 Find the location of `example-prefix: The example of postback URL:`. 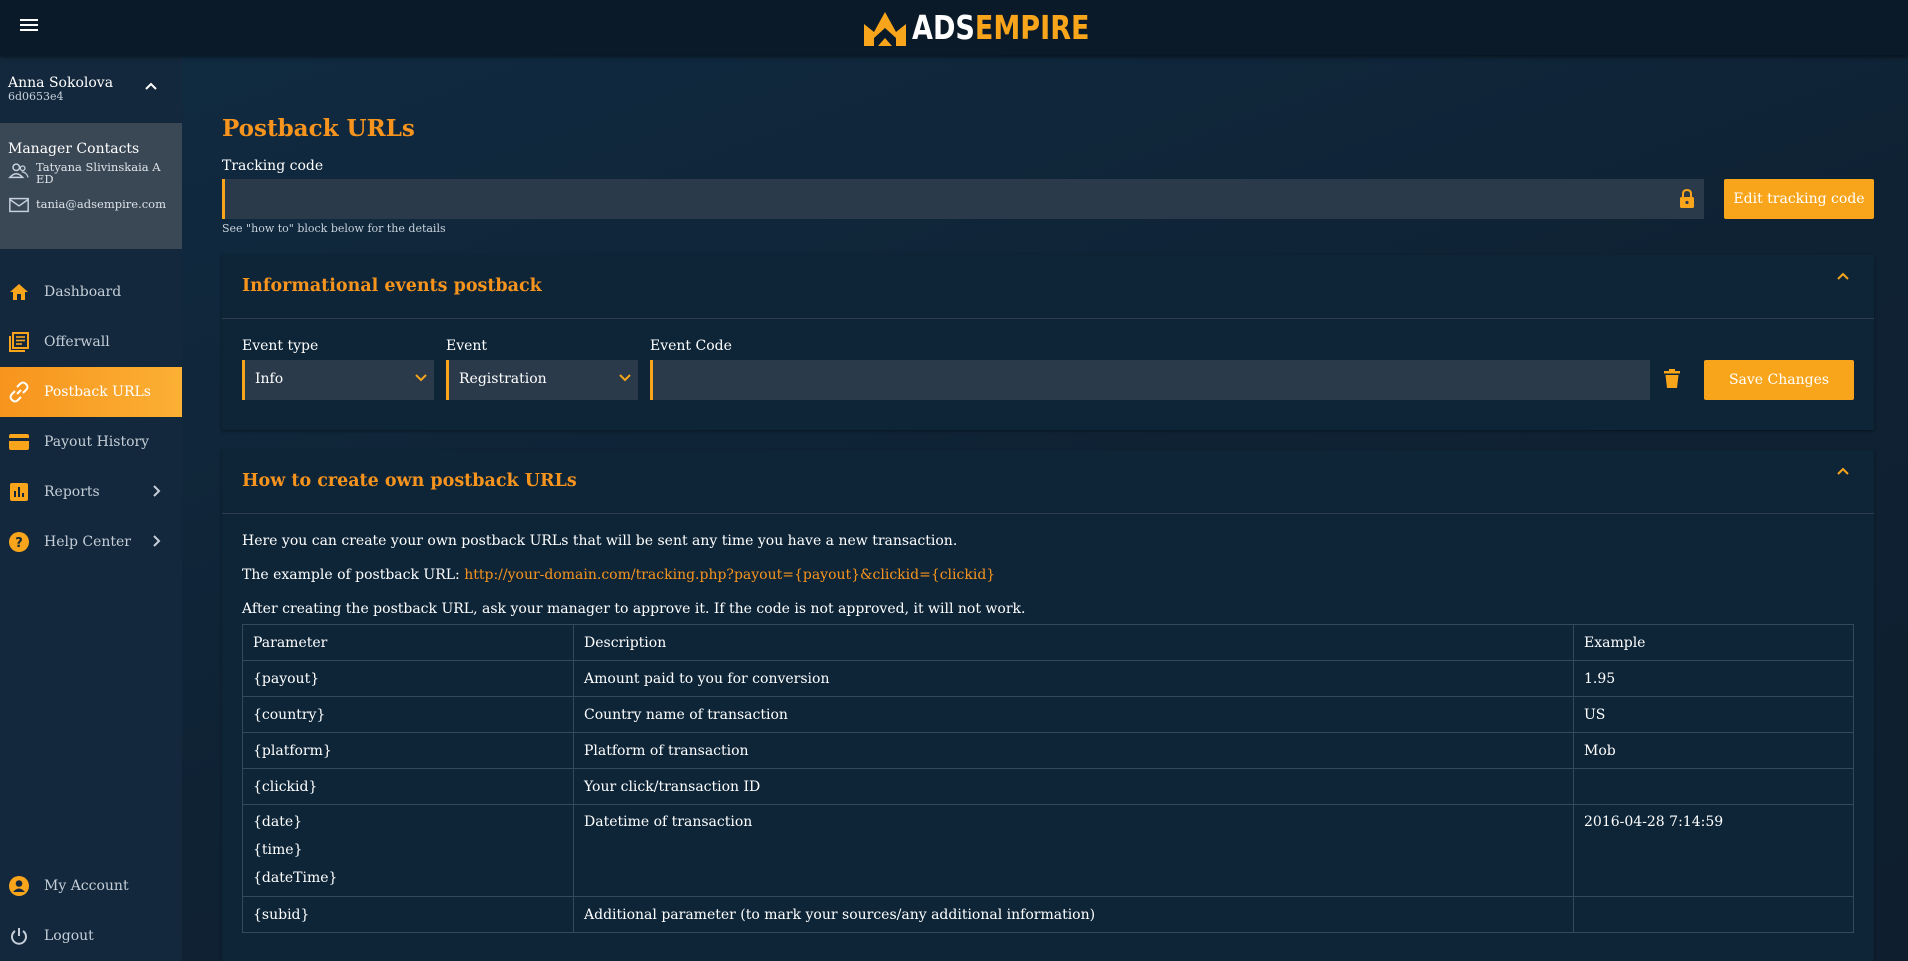

example-prefix: The example of postback URL: is located at coordinates (351, 575).